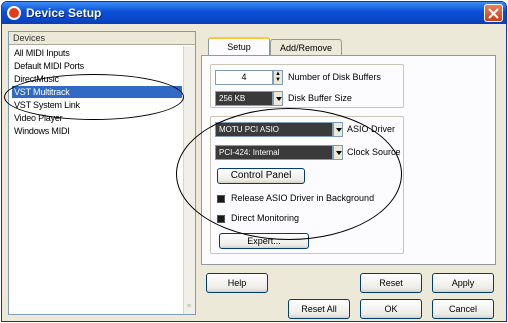 The image size is (508, 323). Describe the element at coordinates (239, 46) in the screenshot. I see `tab-setup: Setup` at that location.